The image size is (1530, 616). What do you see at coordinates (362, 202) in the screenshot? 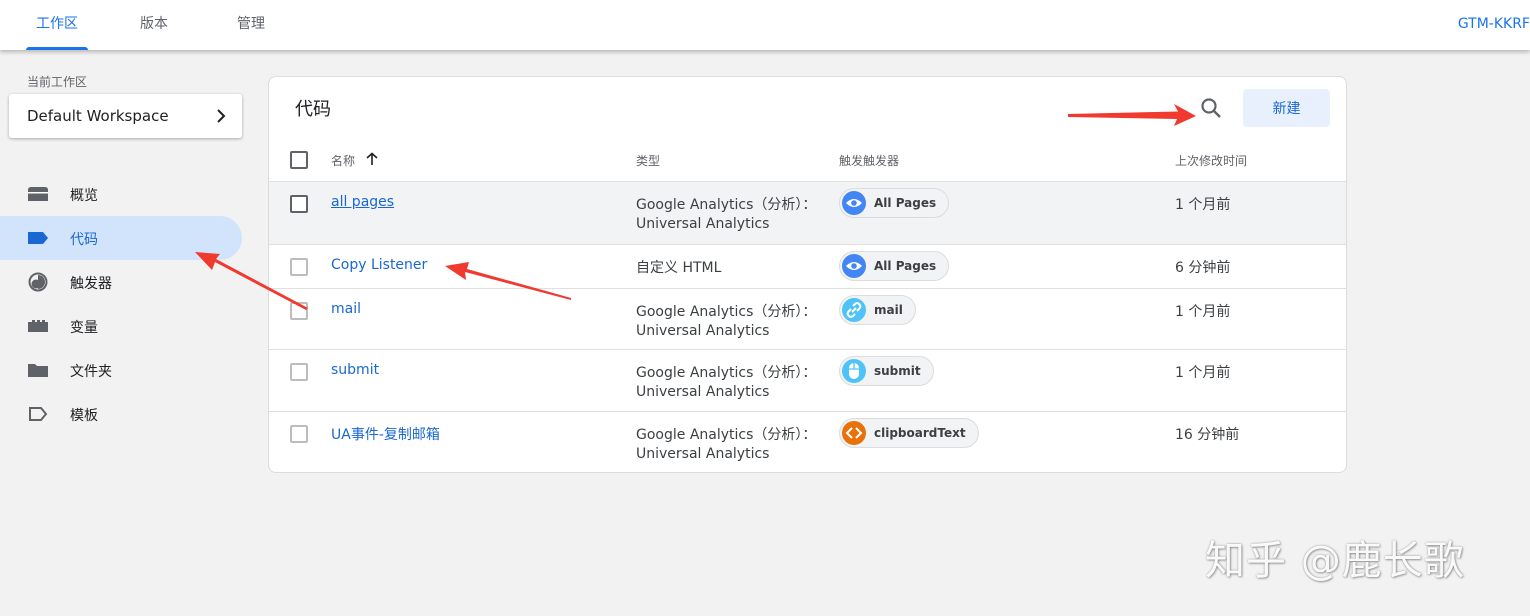
I see `tag-name-link: all pages` at bounding box center [362, 202].